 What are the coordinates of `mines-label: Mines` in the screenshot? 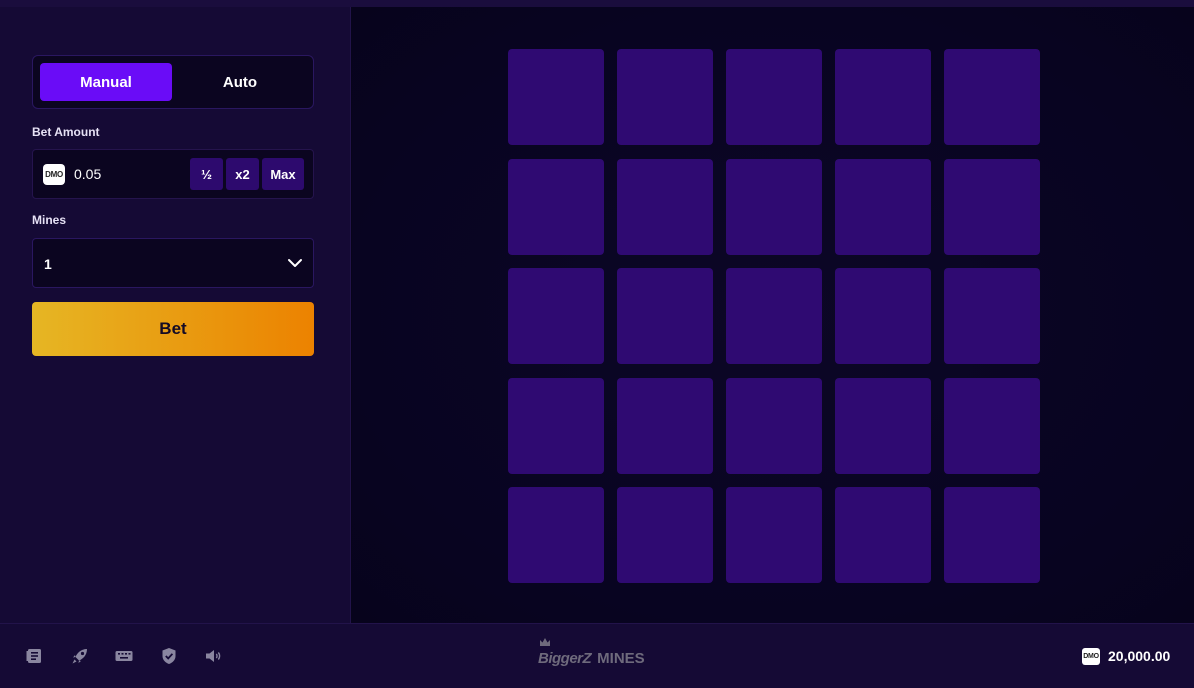 It's located at (49, 220).